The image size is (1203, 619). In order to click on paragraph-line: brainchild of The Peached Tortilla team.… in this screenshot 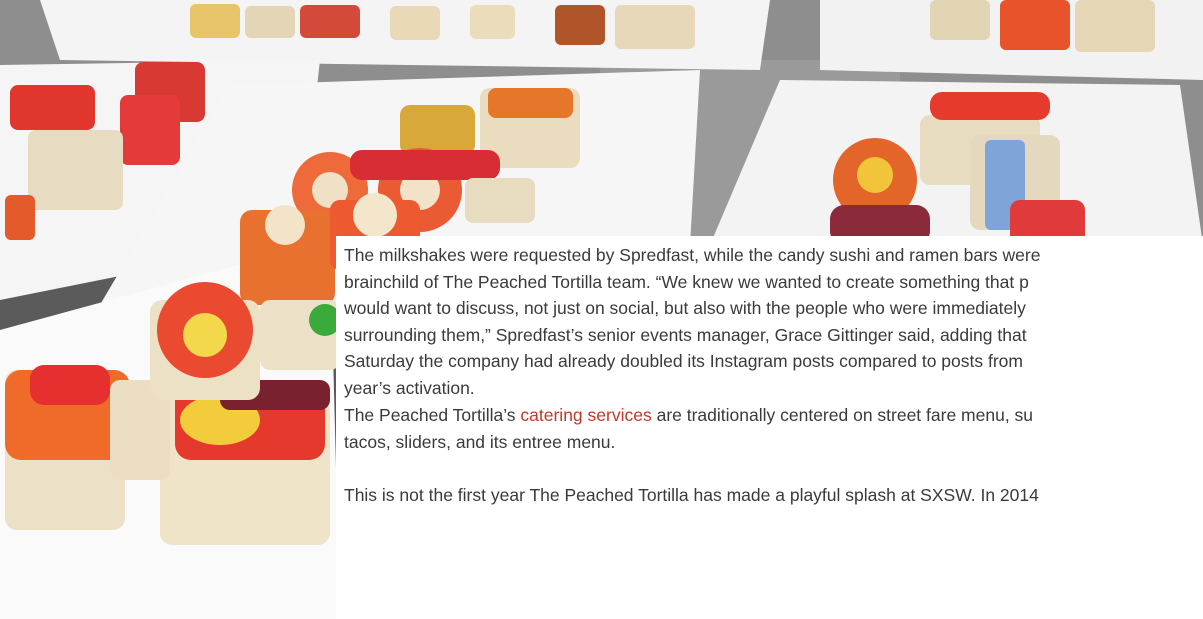, I will do `click(686, 281)`.